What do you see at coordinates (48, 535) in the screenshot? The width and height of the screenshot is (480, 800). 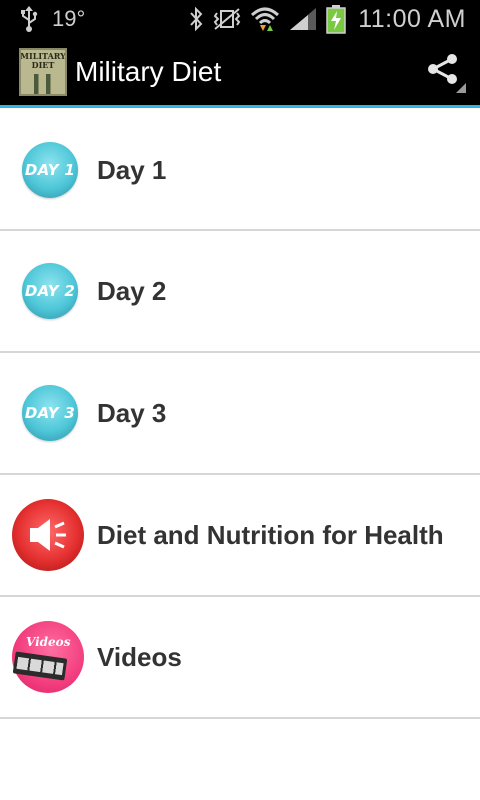 I see `speaker-icon` at bounding box center [48, 535].